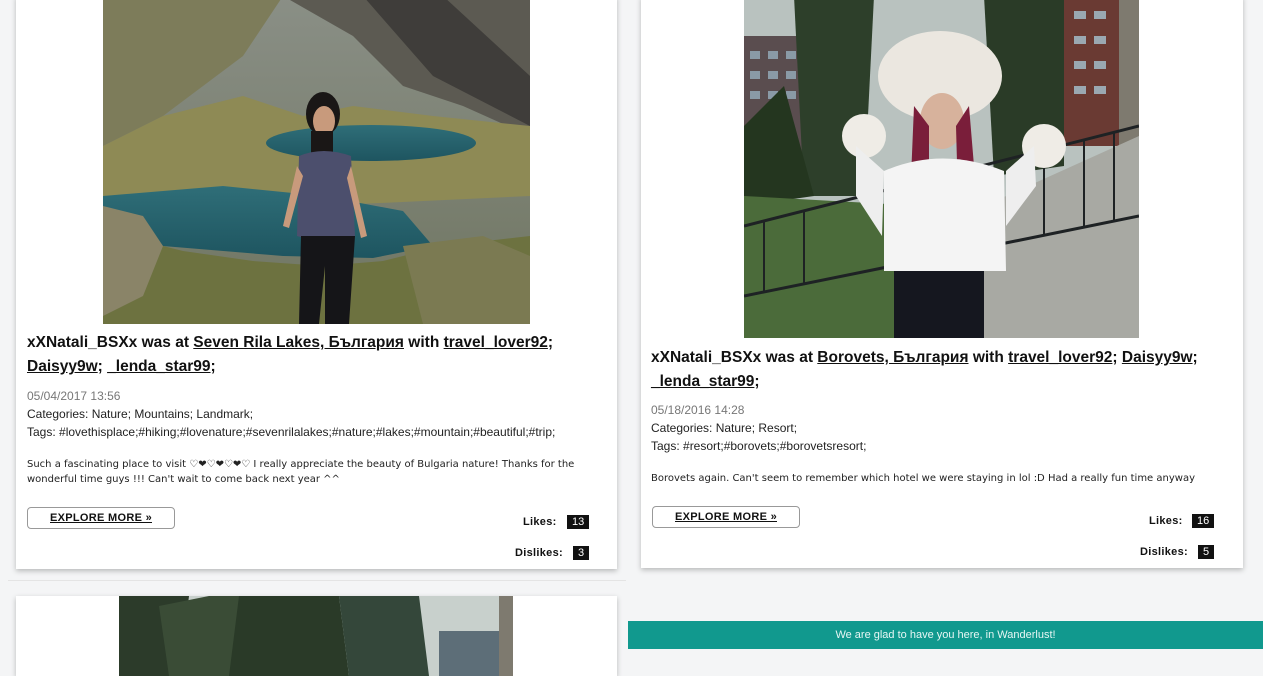 Image resolution: width=1263 pixels, height=676 pixels. What do you see at coordinates (759, 446) in the screenshot?
I see `post-tags: Tags: #resort;#borovets;#borovetsresort;` at bounding box center [759, 446].